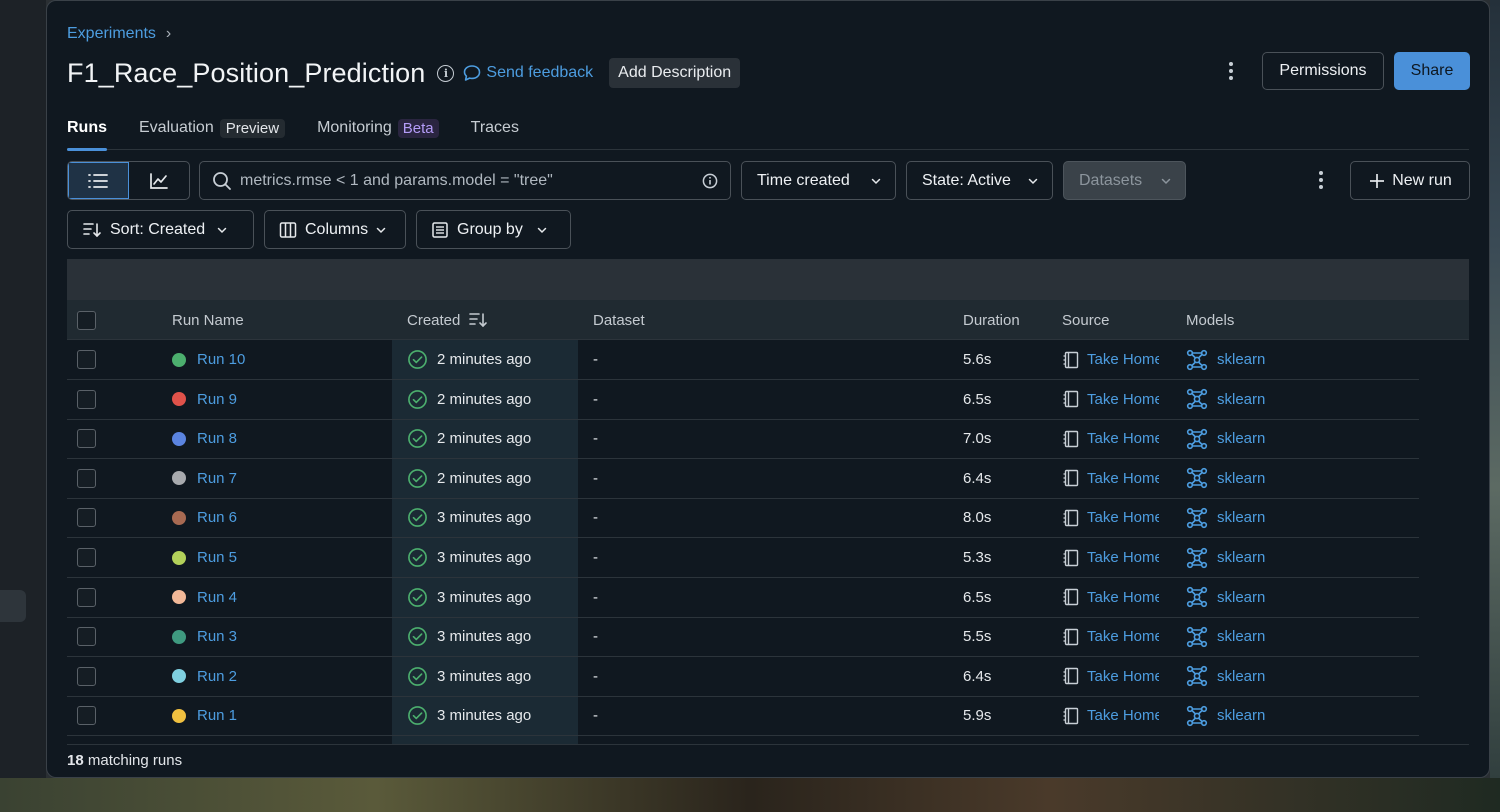  Describe the element at coordinates (977, 438) in the screenshot. I see `duration-cell: 7.0s` at that location.